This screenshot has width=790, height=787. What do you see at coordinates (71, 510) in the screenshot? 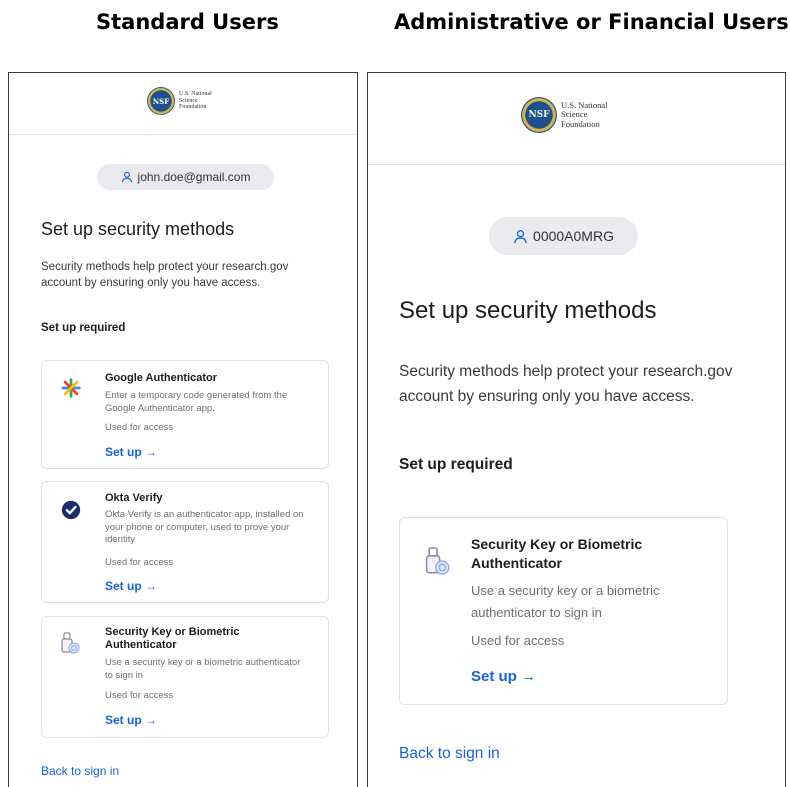
I see `okta-verify-icon` at bounding box center [71, 510].